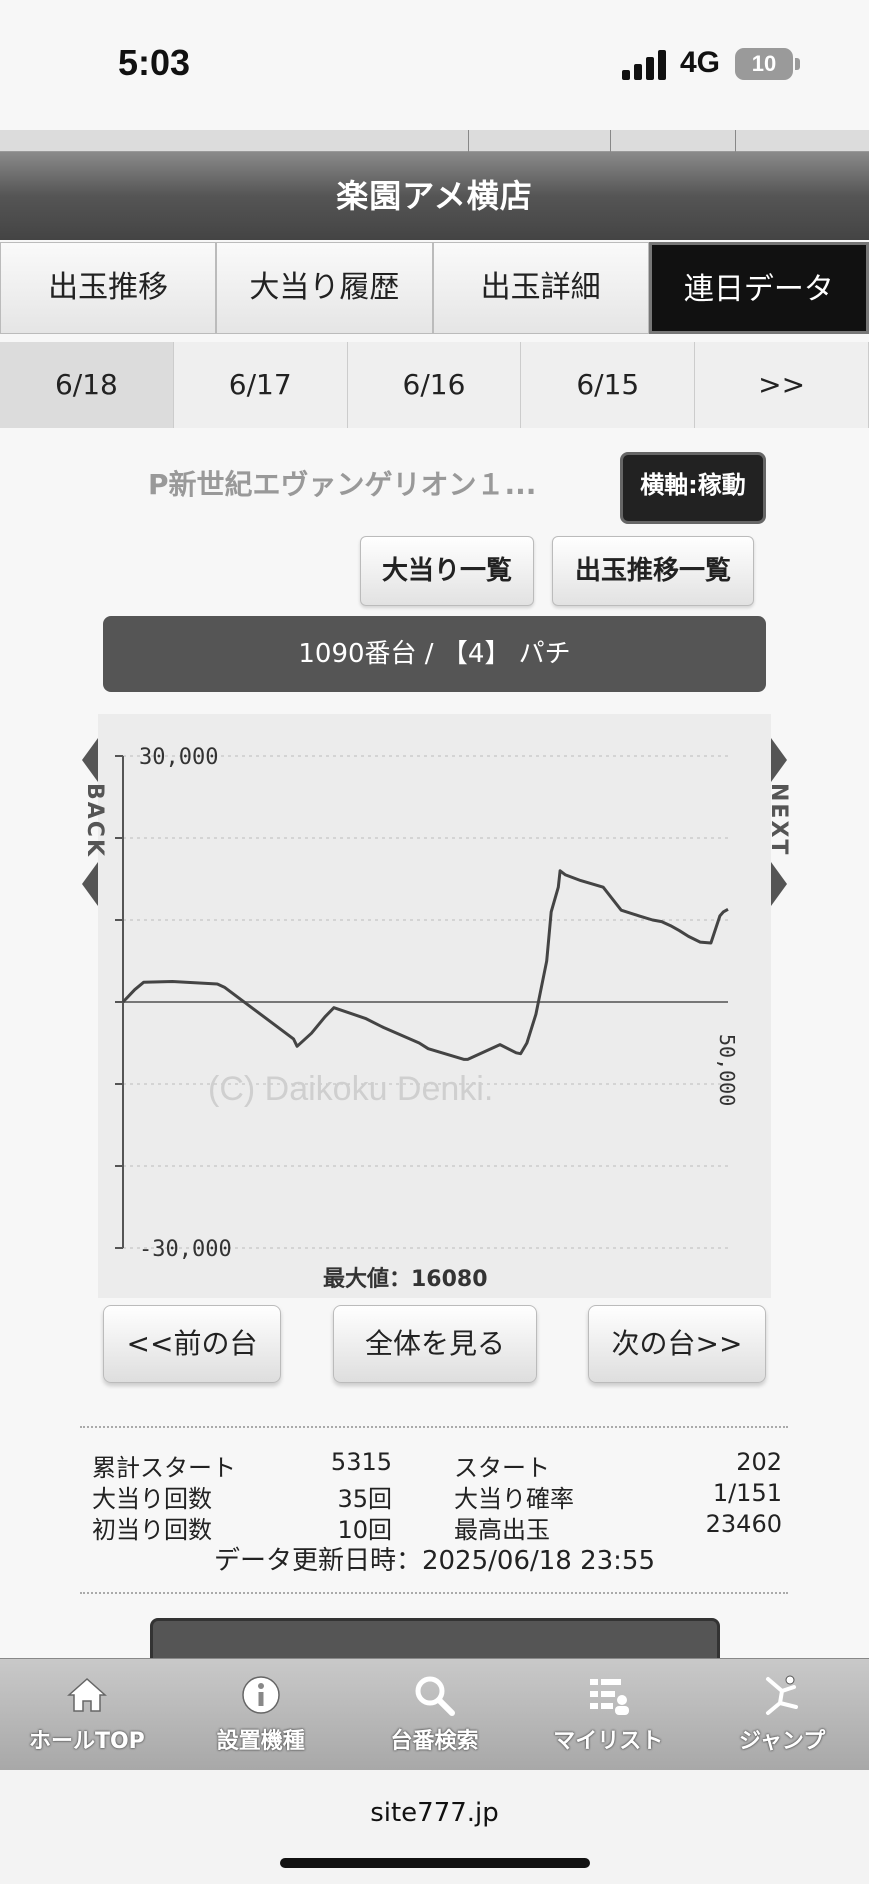 The width and height of the screenshot is (869, 1884). Describe the element at coordinates (608, 385) in the screenshot. I see `date-tab-0615: 6/15` at that location.